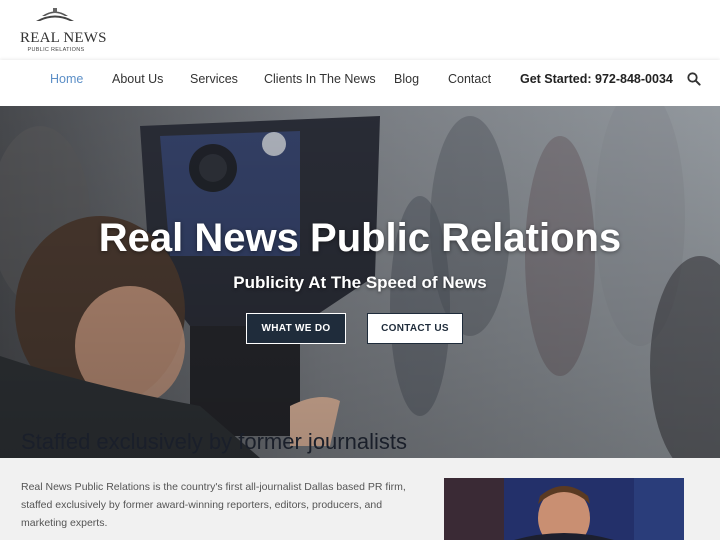 The height and width of the screenshot is (540, 720). I want to click on nav-item-about-us: About Us, so click(137, 79).